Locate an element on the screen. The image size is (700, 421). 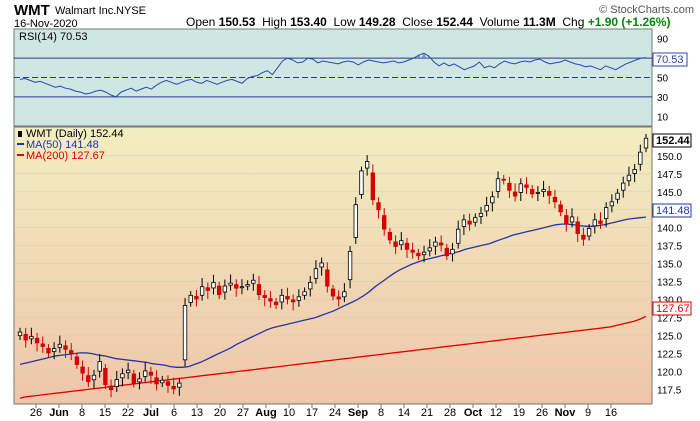
rsi-tick-label: 90 is located at coordinates (663, 40).